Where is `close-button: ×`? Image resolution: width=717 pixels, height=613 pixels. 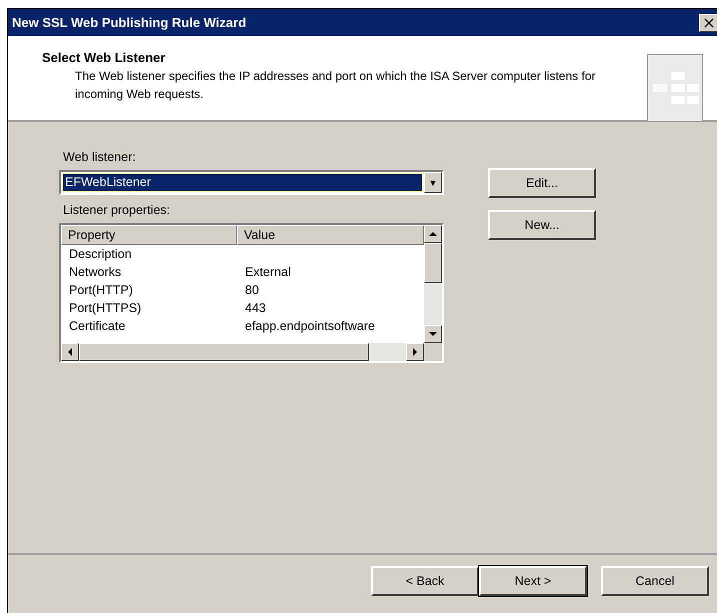 close-button: × is located at coordinates (708, 23).